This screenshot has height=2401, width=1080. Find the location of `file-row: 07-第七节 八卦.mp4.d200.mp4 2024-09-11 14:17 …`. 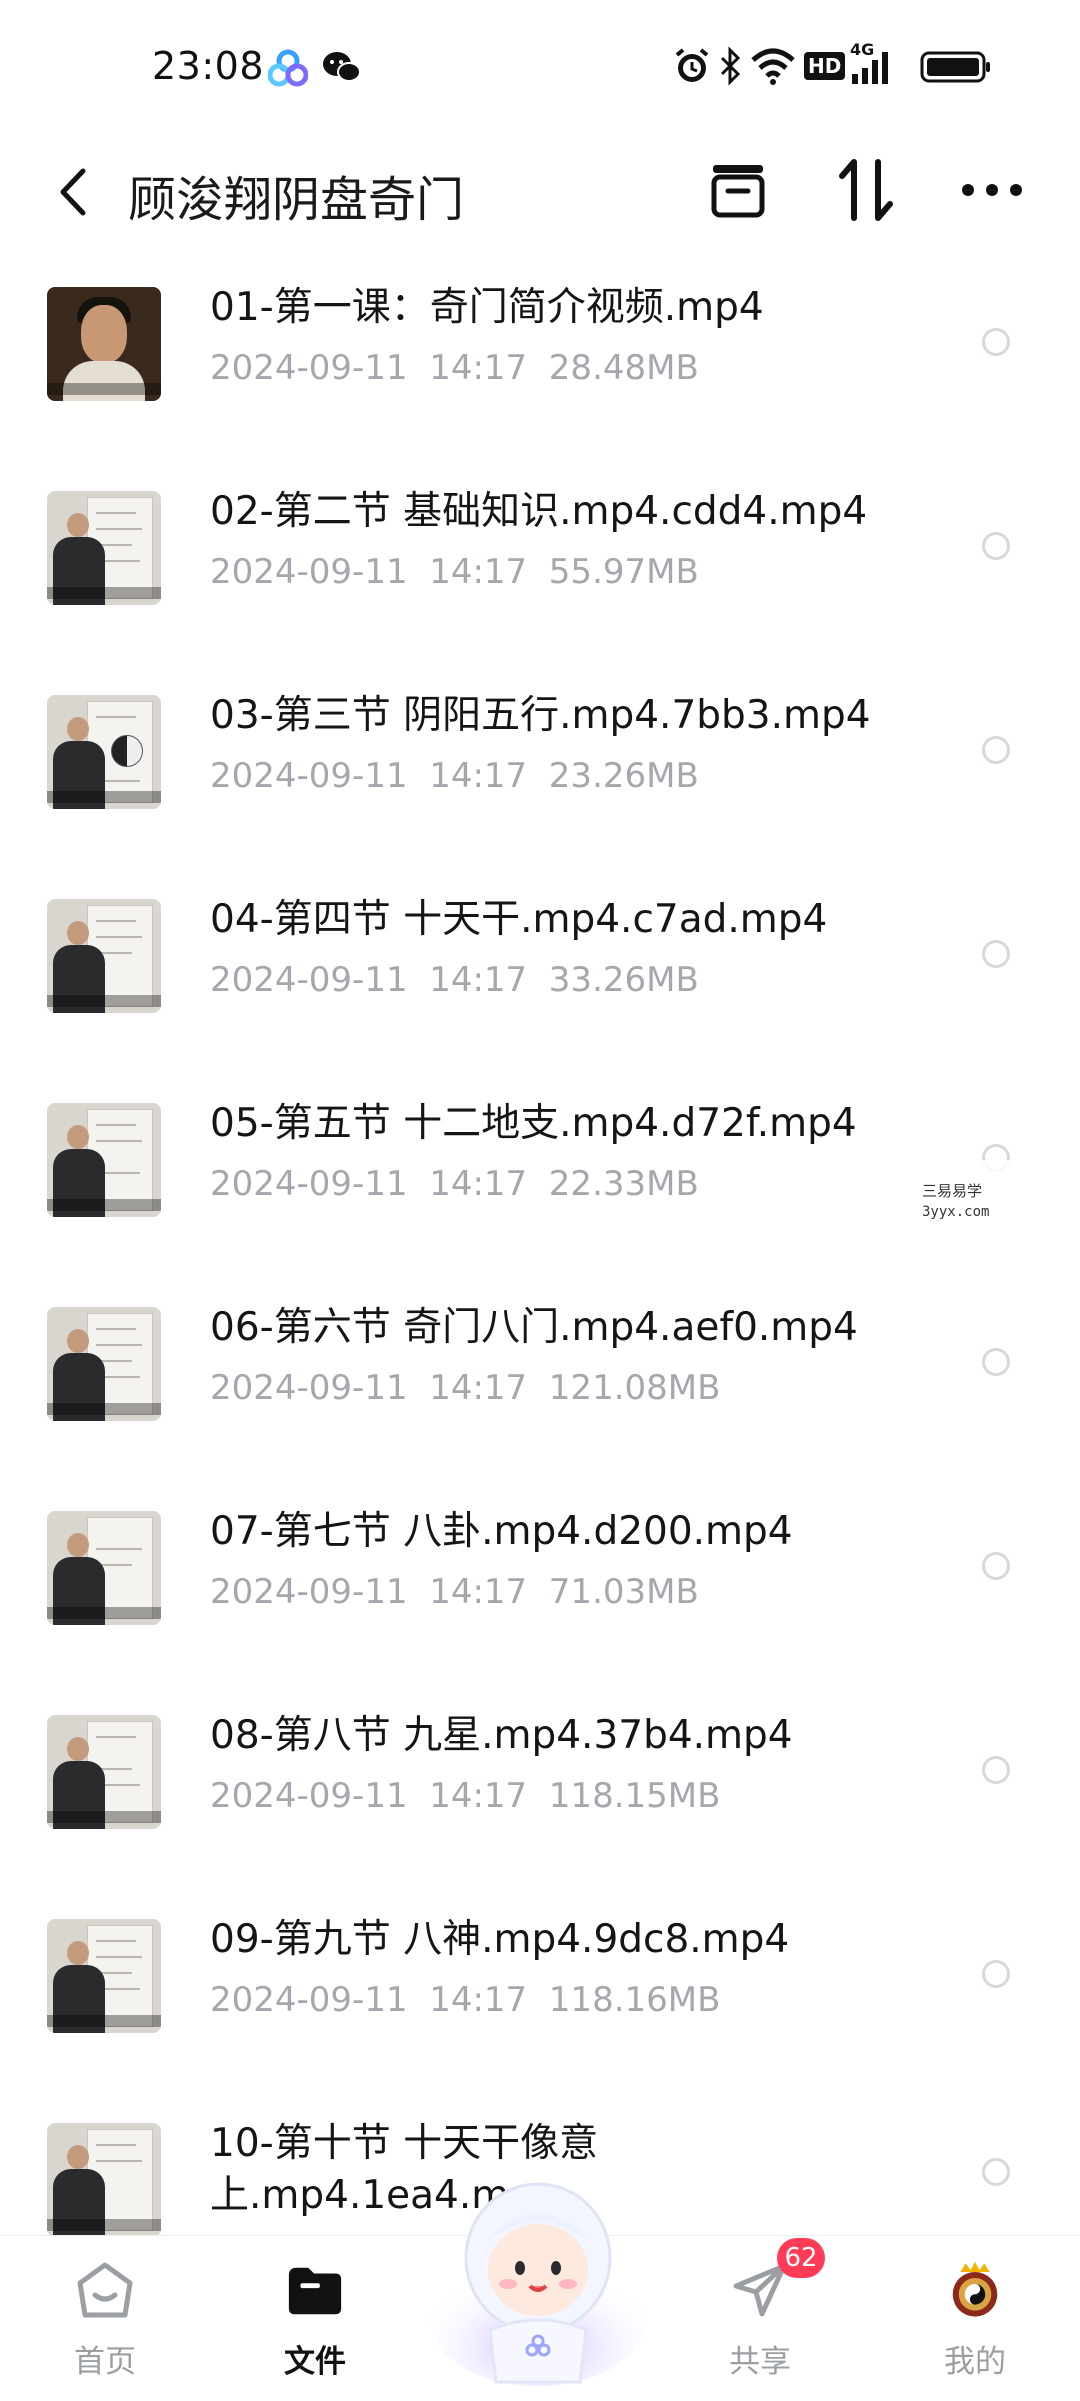

file-row: 07-第七节 八卦.mp4.d200.mp4 2024-09-11 14:17 … is located at coordinates (540, 1586).